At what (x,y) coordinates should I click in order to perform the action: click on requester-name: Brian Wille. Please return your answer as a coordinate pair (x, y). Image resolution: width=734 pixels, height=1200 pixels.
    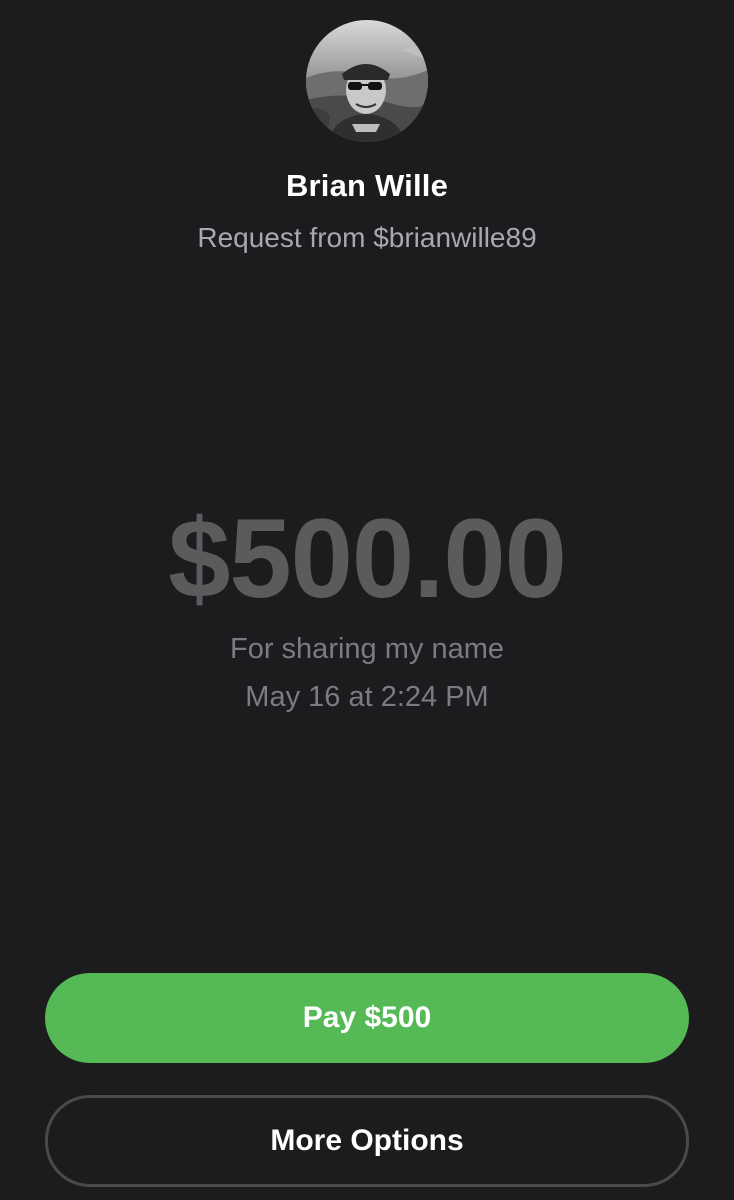
    Looking at the image, I should click on (367, 185).